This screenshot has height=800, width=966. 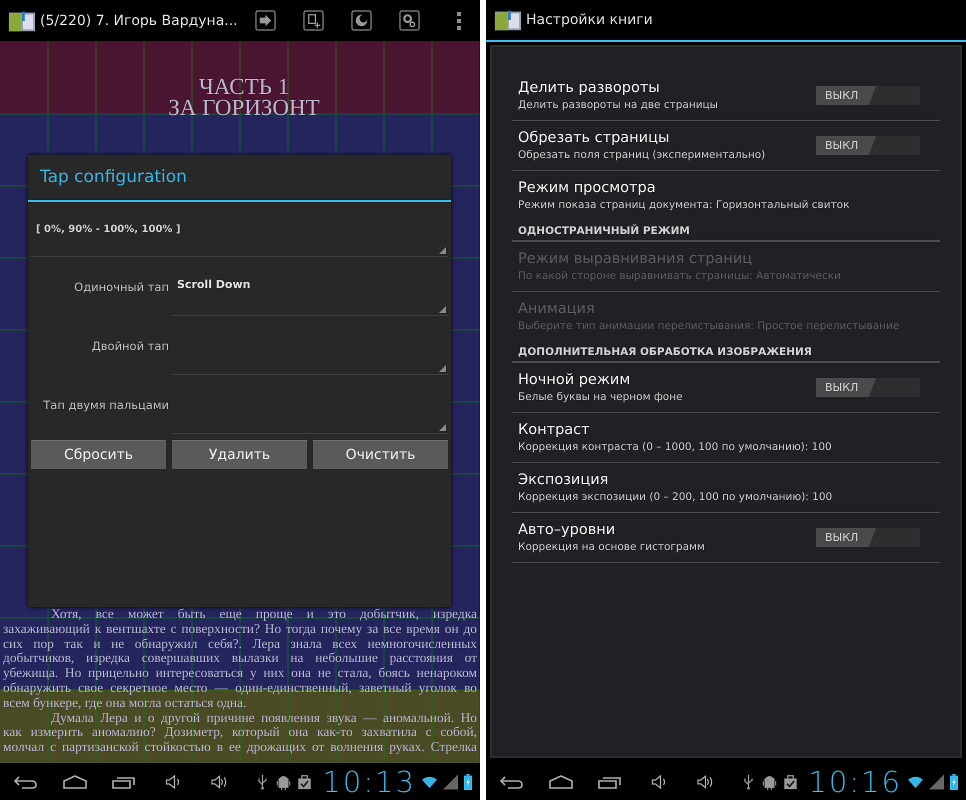 I want to click on preference-item: Режим просмотра Режим показа страниц документа: Горизонтальный свиток, so click(x=726, y=195).